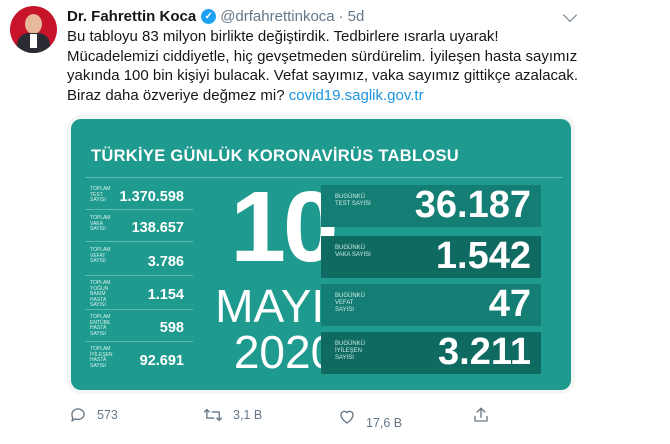 The image size is (670, 444). Describe the element at coordinates (483, 256) in the screenshot. I see `today-value: 1.542` at that location.